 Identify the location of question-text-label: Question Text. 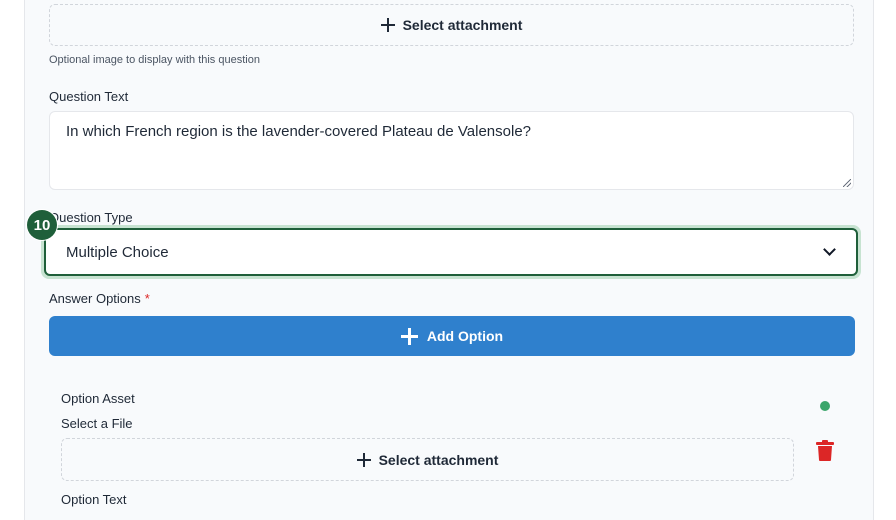
(89, 96).